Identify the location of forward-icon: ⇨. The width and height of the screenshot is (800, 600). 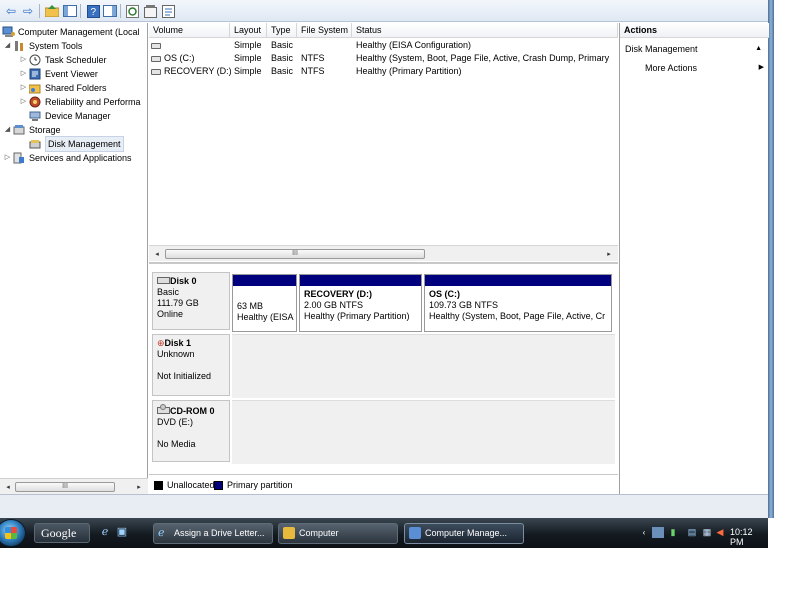
(28, 11).